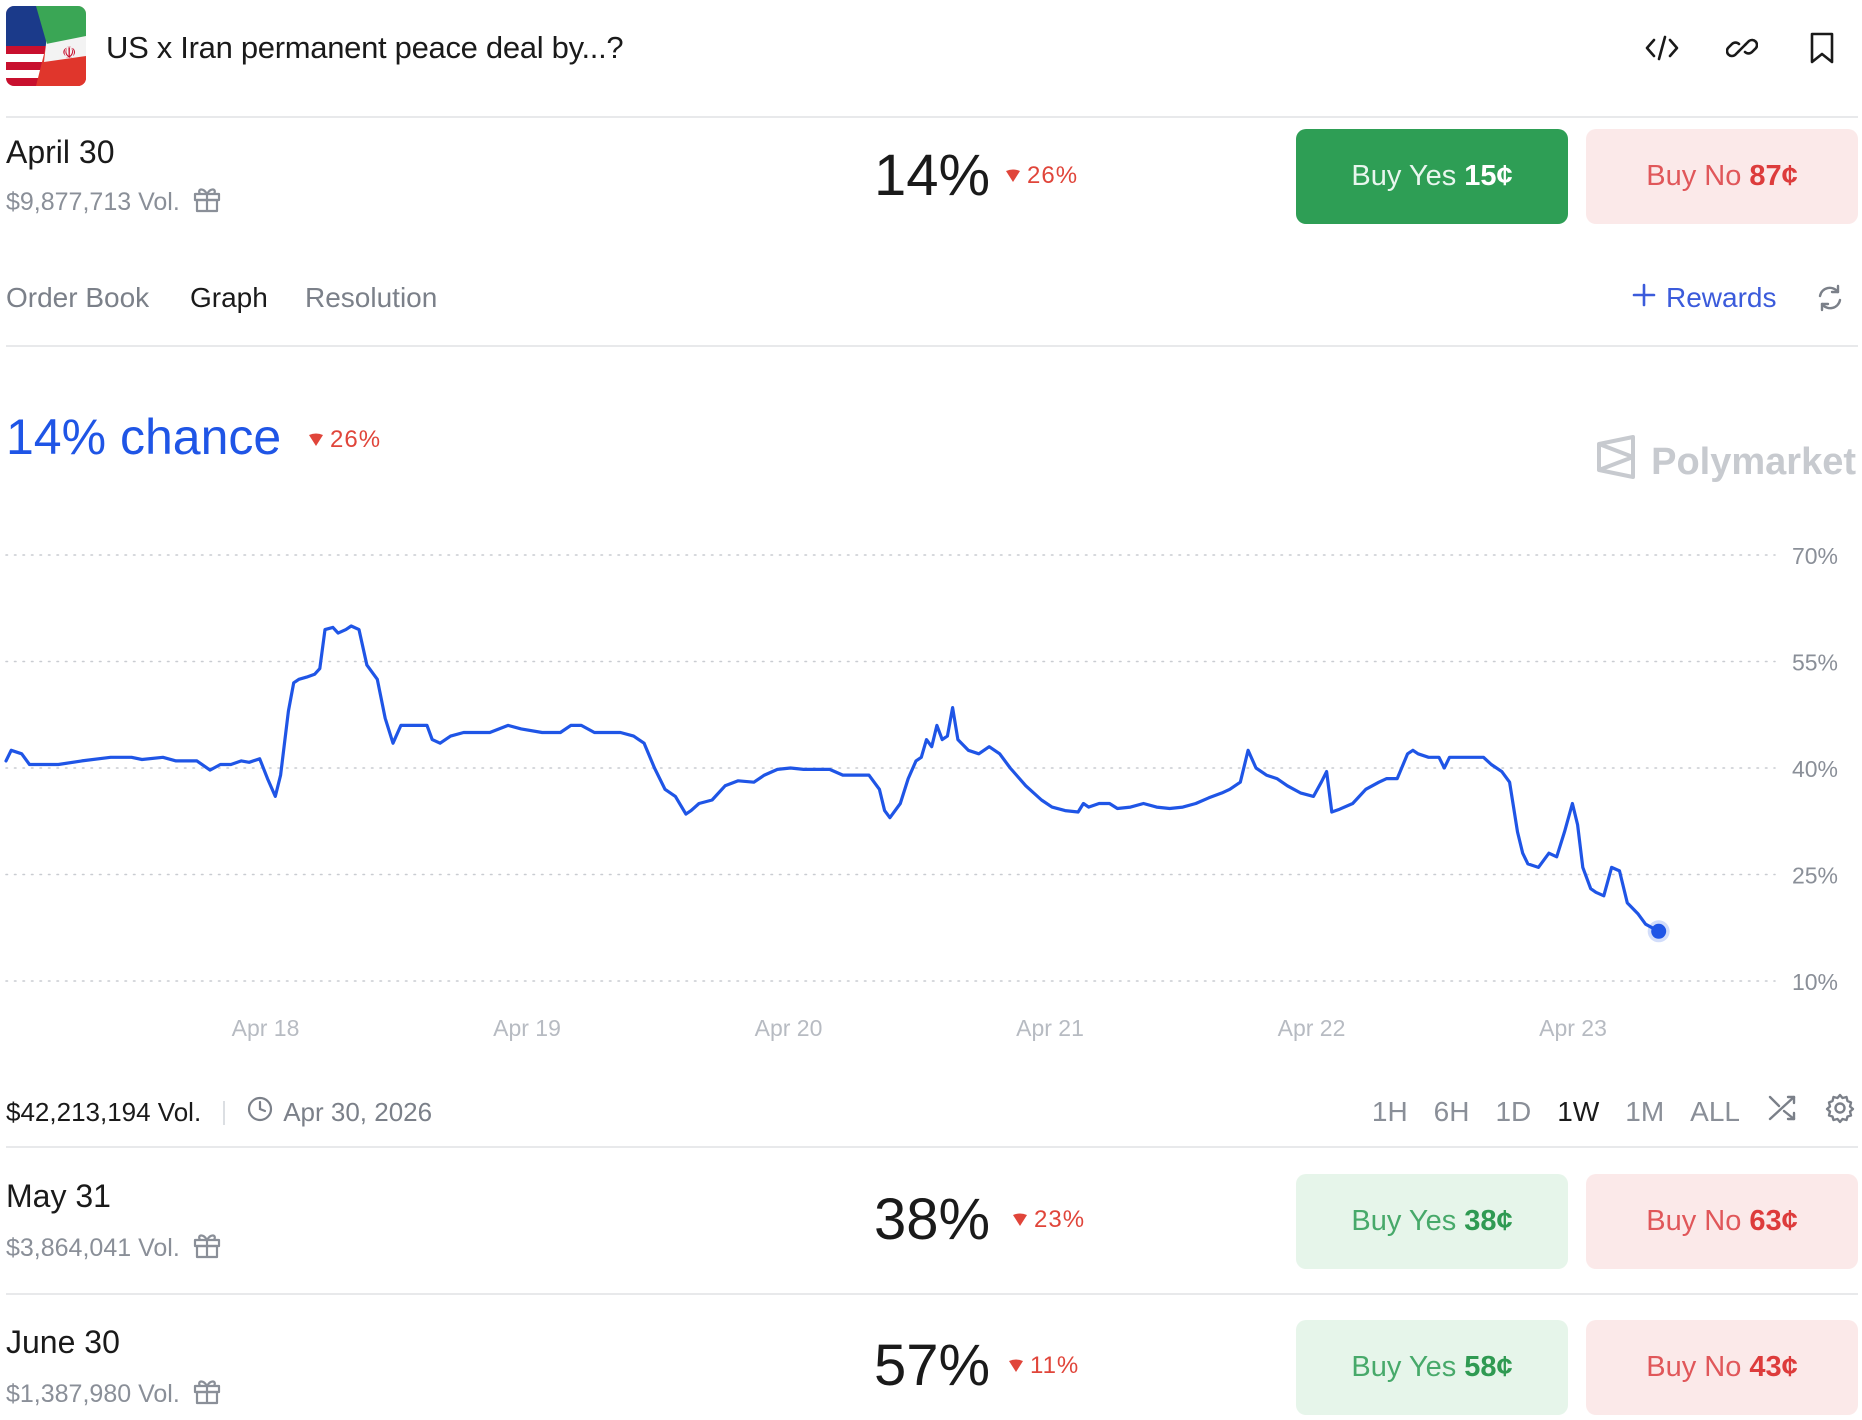 Image resolution: width=1862 pixels, height=1420 pixels. What do you see at coordinates (144, 437) in the screenshot?
I see `chance-headline: 14% chance` at bounding box center [144, 437].